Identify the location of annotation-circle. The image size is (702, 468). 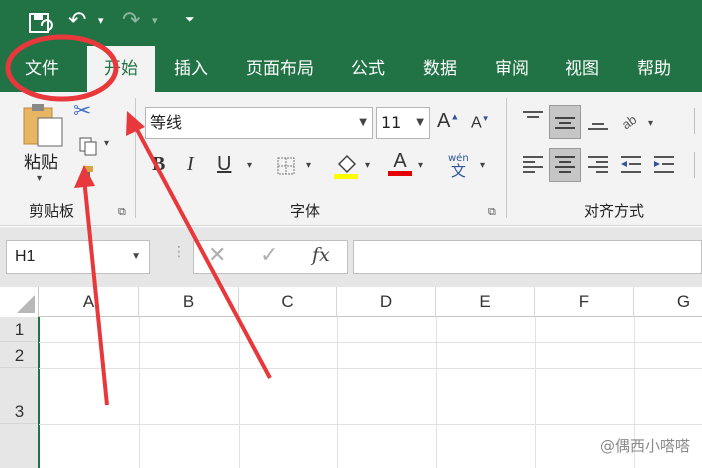
(62, 68).